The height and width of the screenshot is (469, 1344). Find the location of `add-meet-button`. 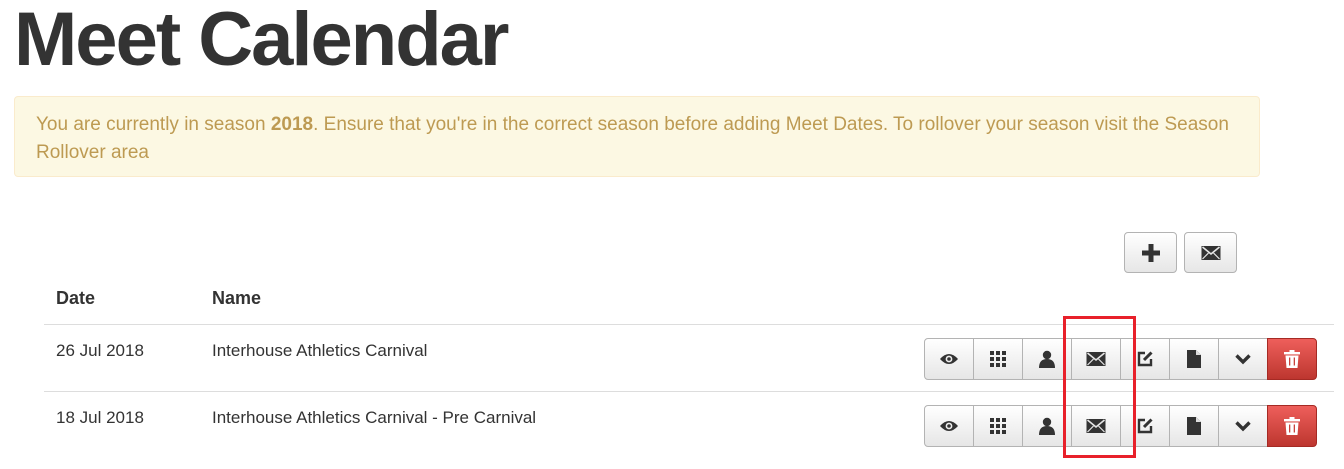

add-meet-button is located at coordinates (1150, 252).